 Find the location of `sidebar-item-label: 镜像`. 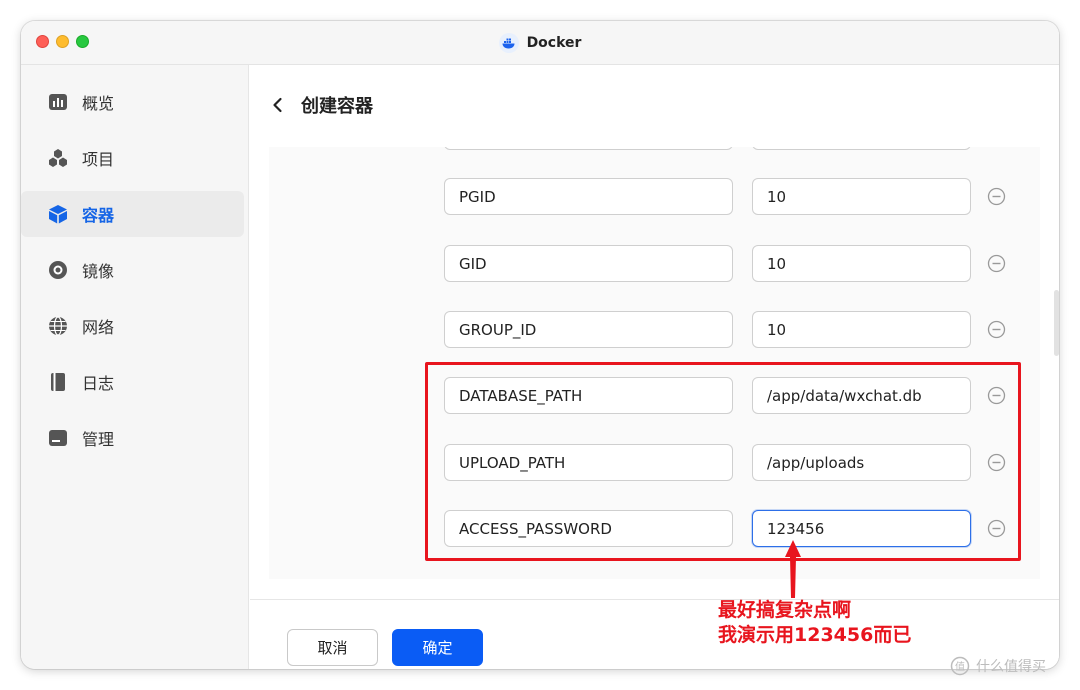

sidebar-item-label: 镜像 is located at coordinates (98, 271).